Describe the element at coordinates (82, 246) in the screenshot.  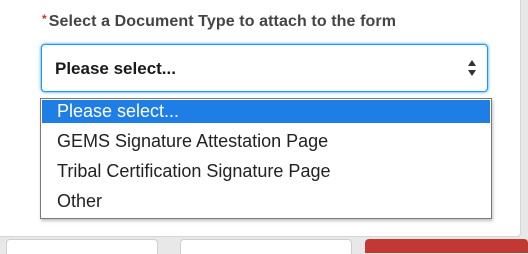
I see `secondary-button-edge` at that location.